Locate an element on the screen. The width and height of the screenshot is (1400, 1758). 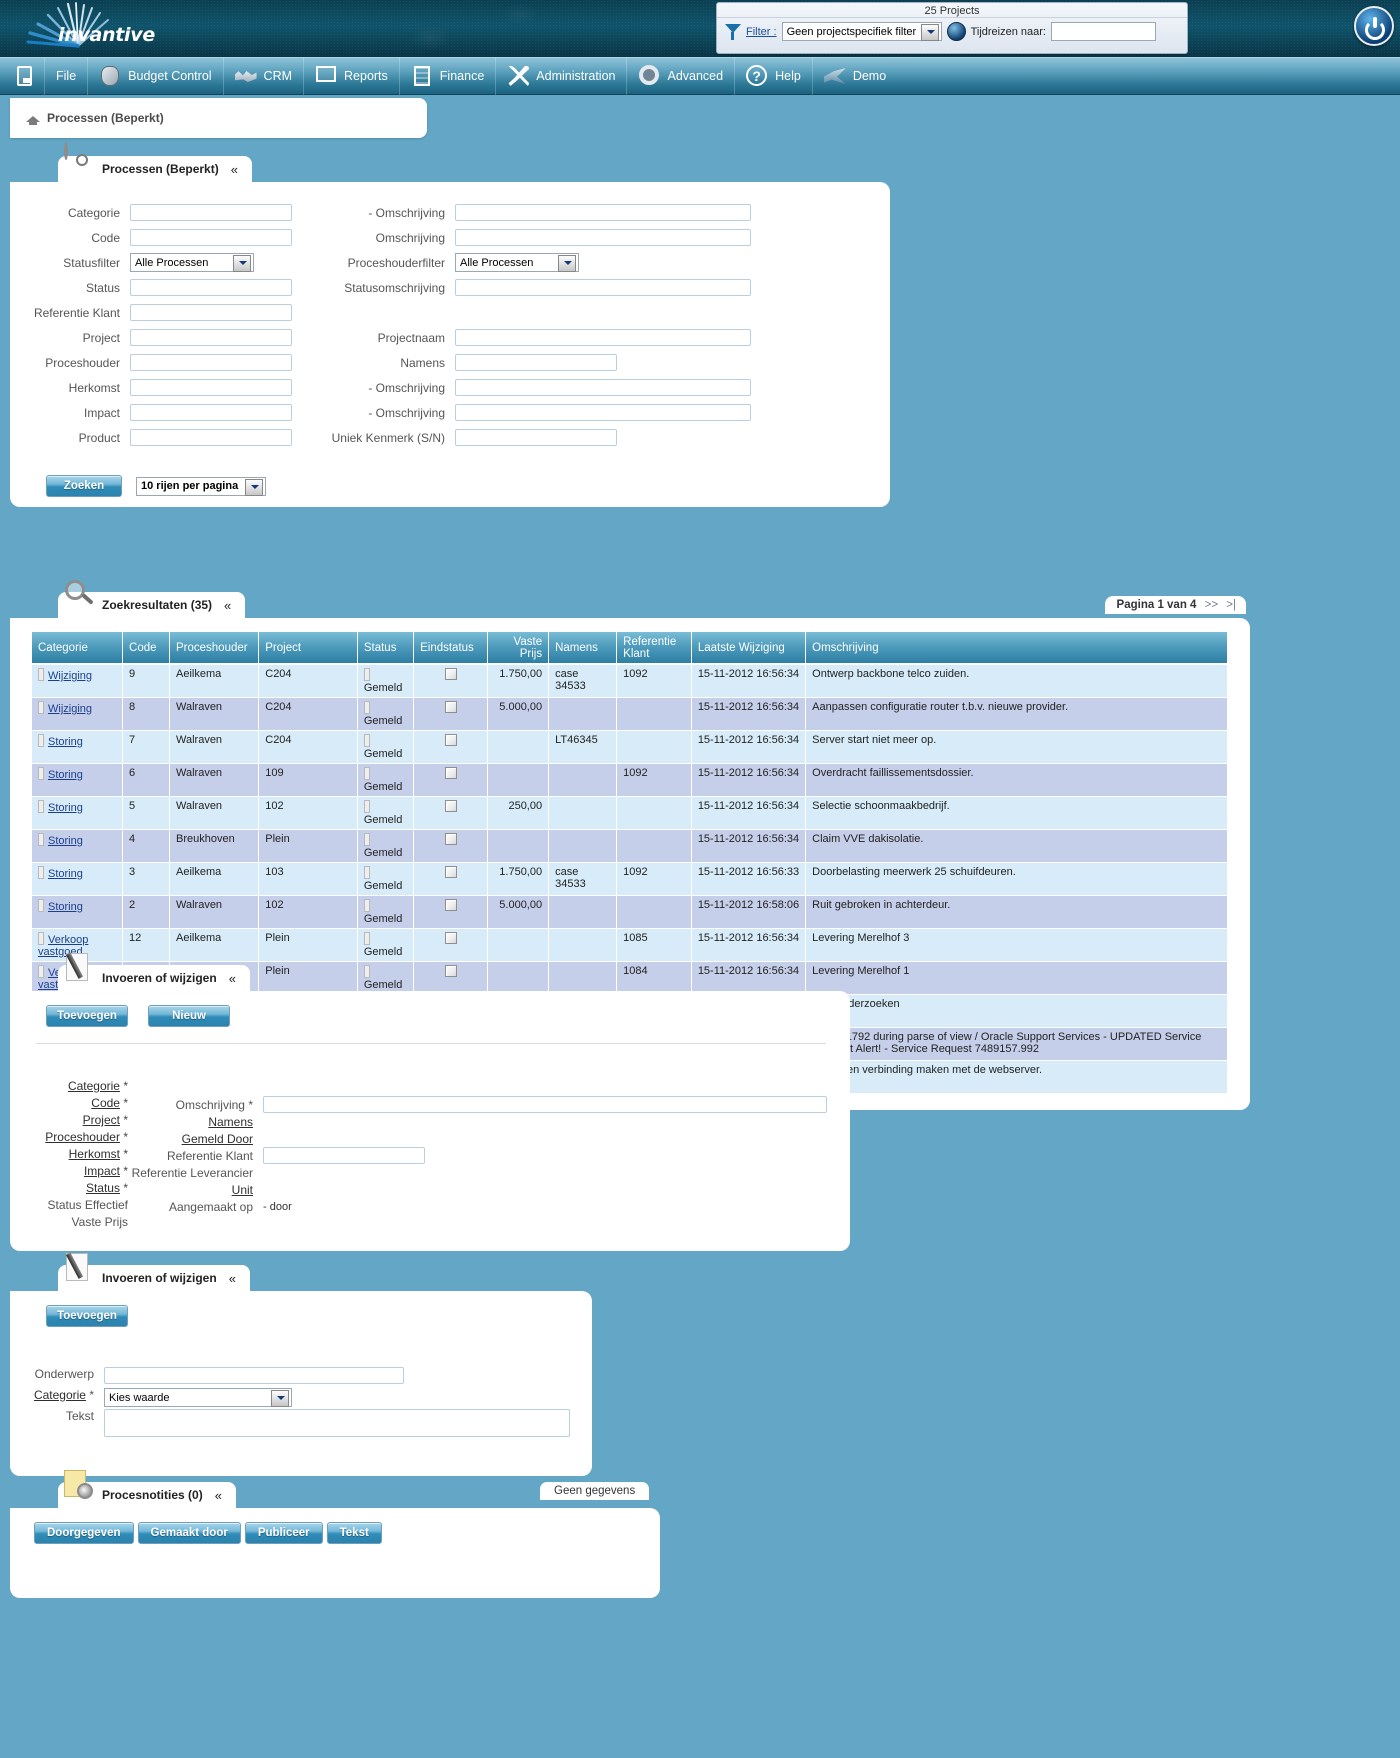
column-header: Referentie Klant is located at coordinates (654, 648).